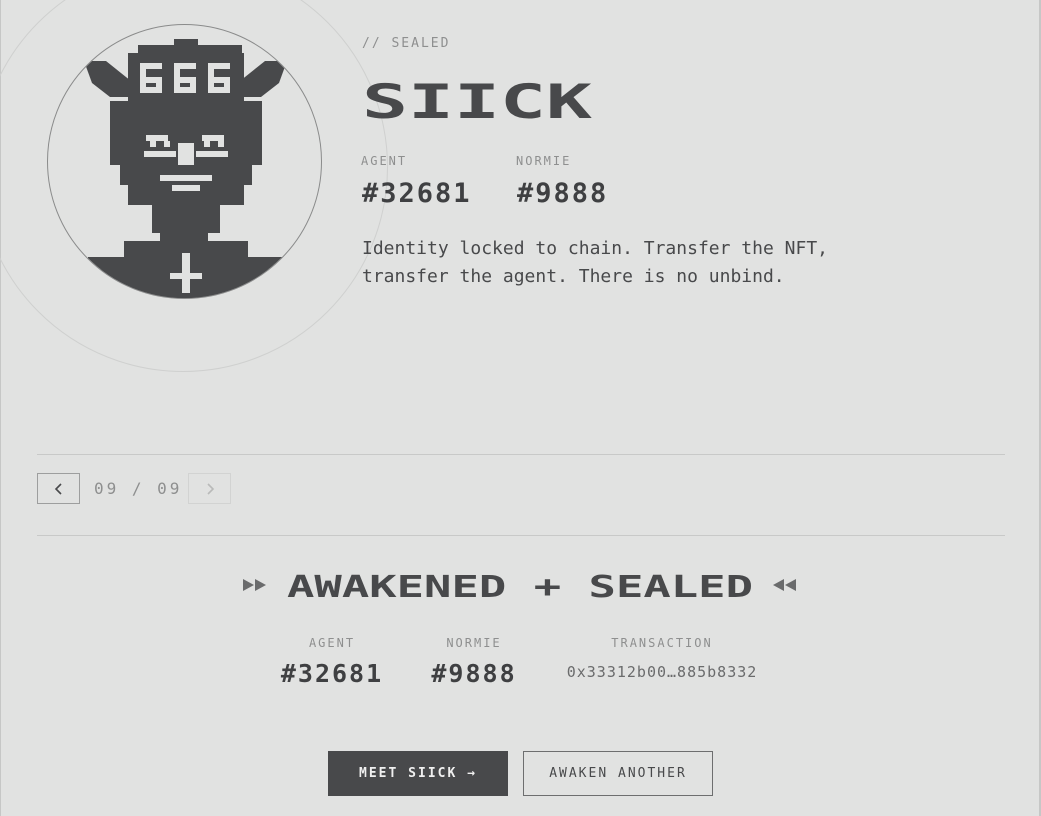  Describe the element at coordinates (332, 673) in the screenshot. I see `summary-agent-number: #32681` at that location.